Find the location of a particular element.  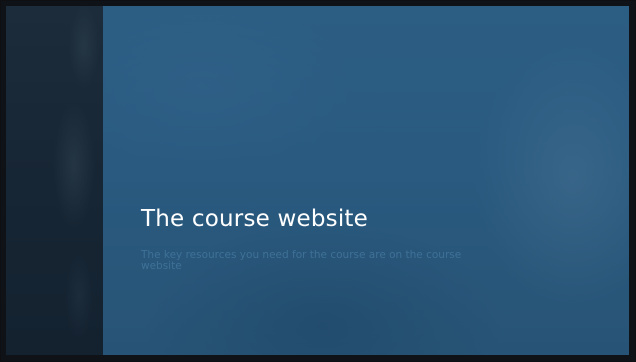

background-relief-texture is located at coordinates (76, 180).